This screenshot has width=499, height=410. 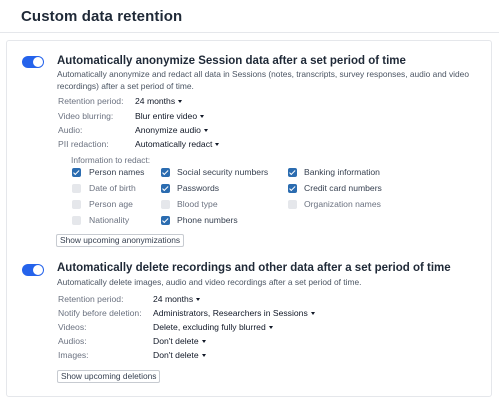 I want to click on images-dropdown: Don't delete, so click(x=179, y=355).